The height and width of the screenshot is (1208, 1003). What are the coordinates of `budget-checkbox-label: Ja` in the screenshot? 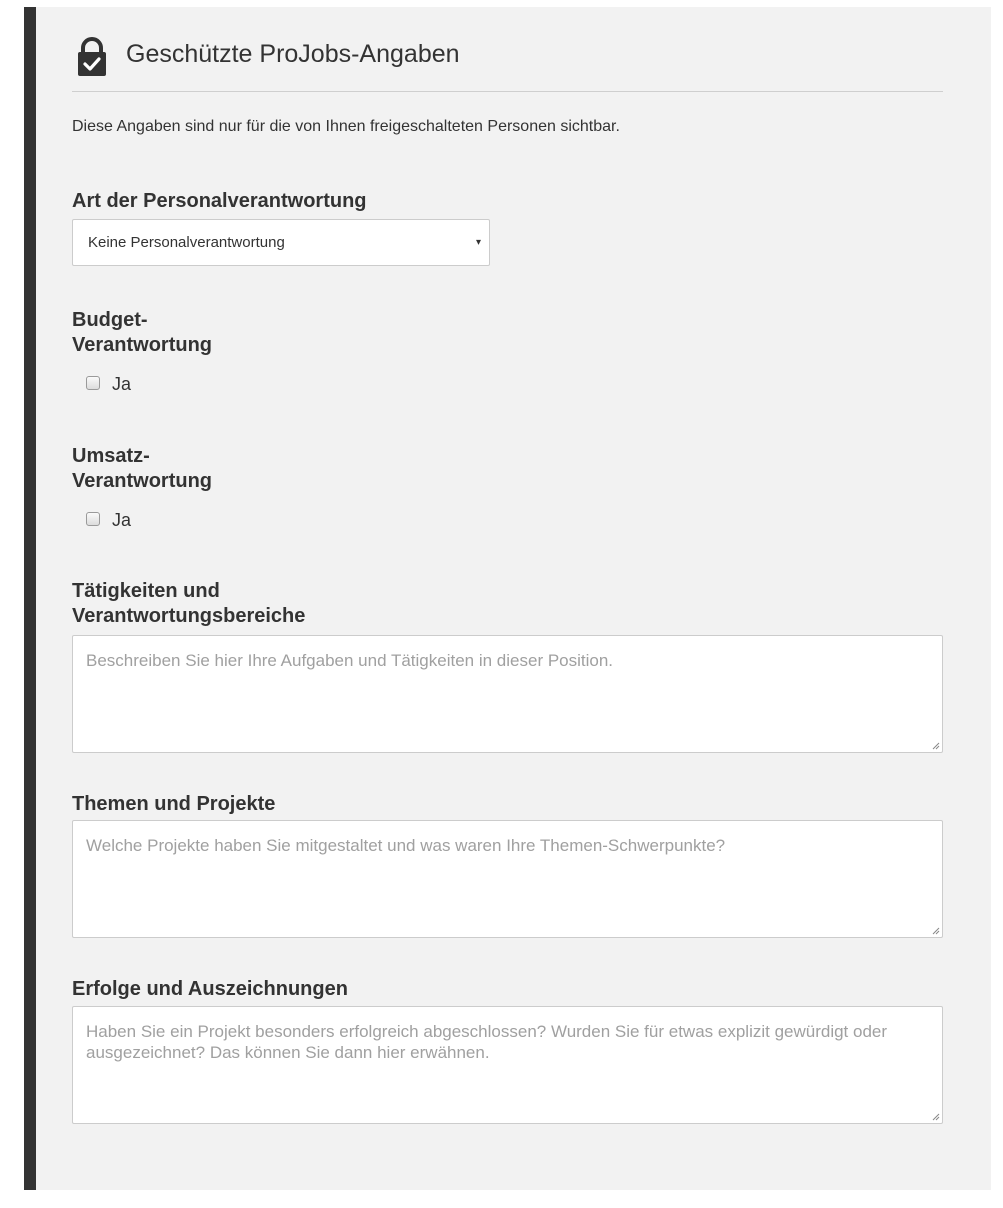 It's located at (122, 384).